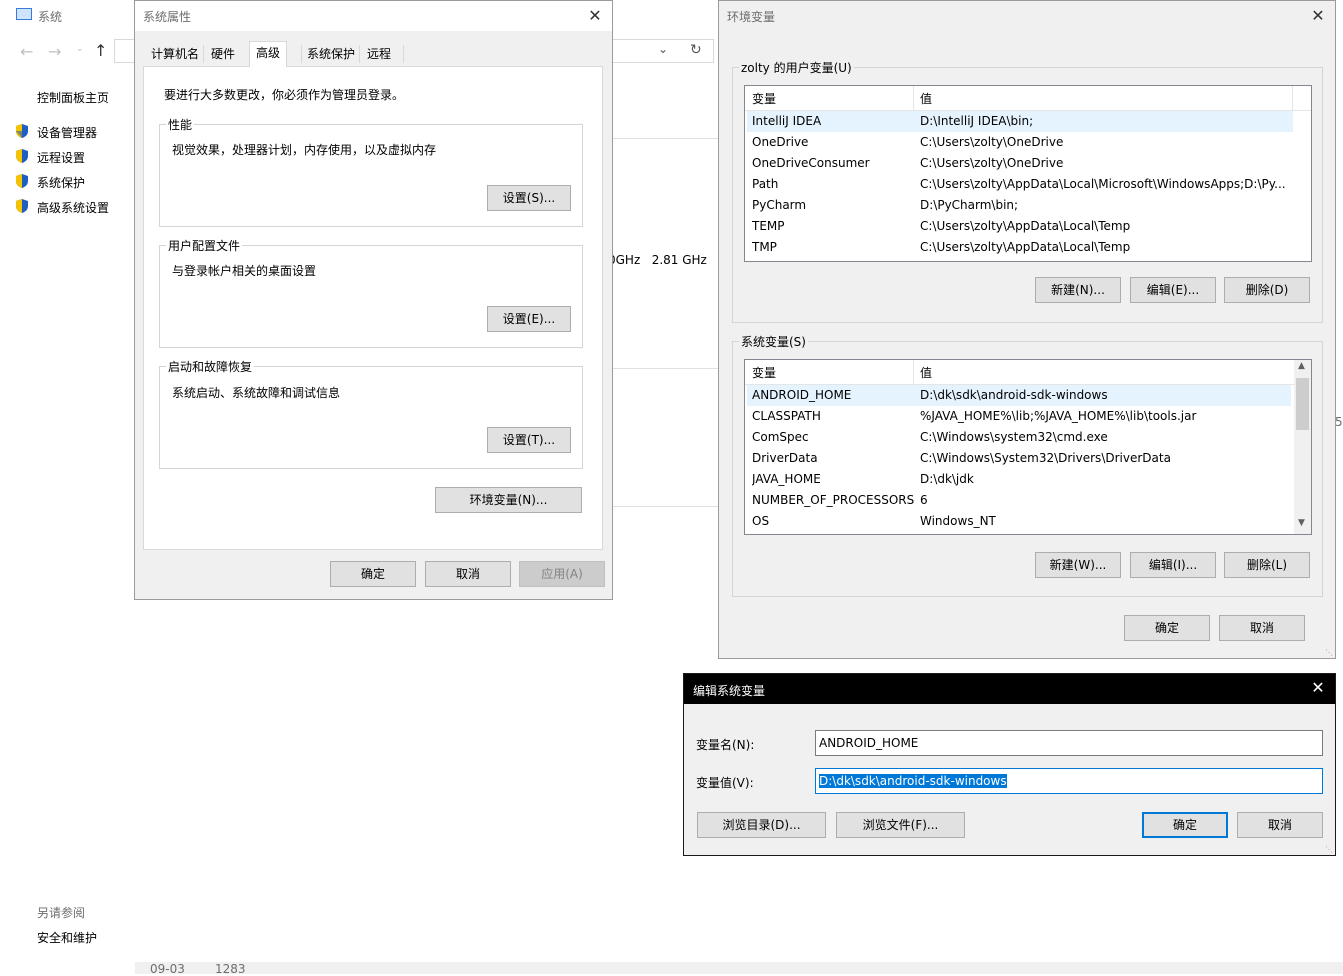 The width and height of the screenshot is (1343, 976). I want to click on tab-hardware: 硬件, so click(223, 54).